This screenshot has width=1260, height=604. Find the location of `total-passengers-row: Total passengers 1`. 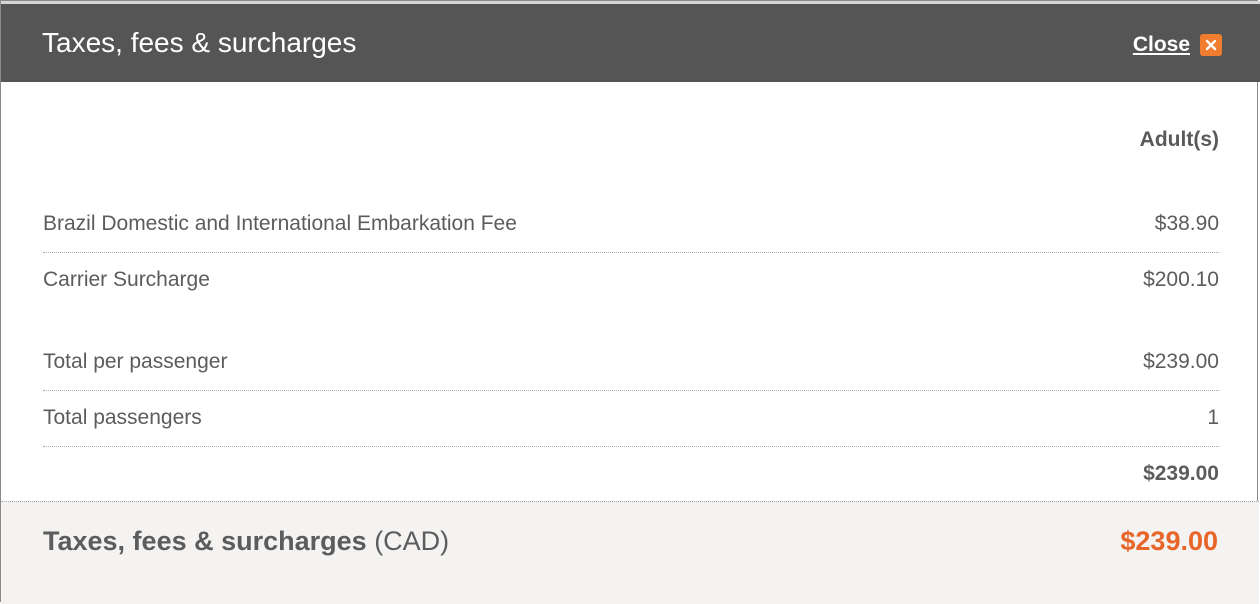

total-passengers-row: Total passengers 1 is located at coordinates (631, 418).